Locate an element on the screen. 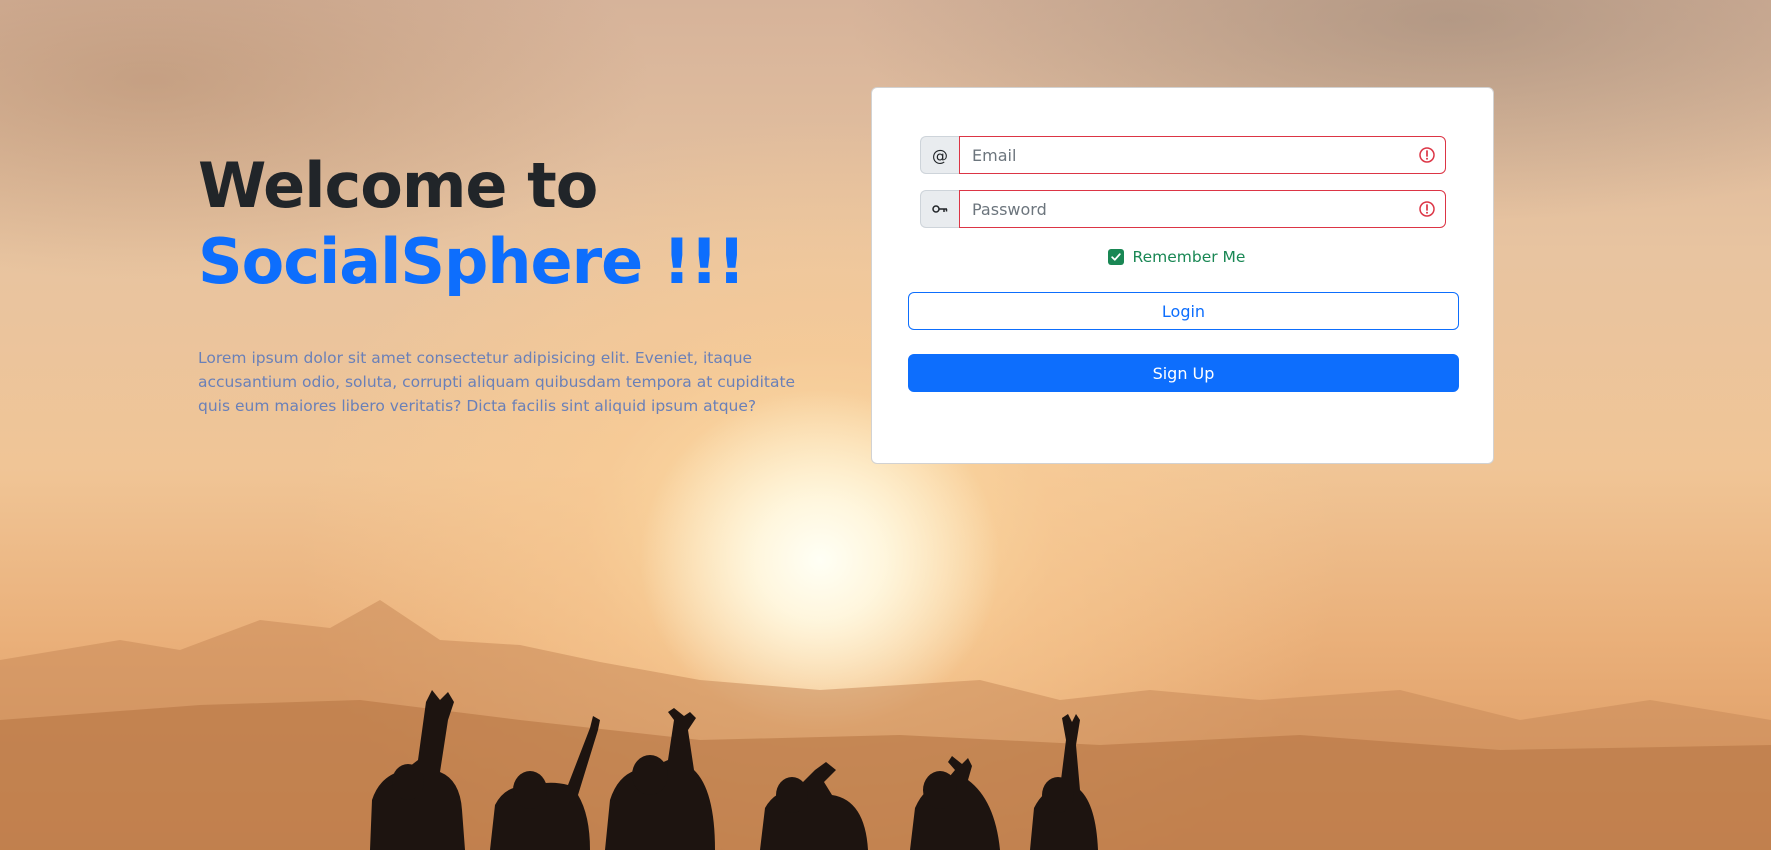 The height and width of the screenshot is (850, 1771). email-input-group: @ is located at coordinates (1183, 155).